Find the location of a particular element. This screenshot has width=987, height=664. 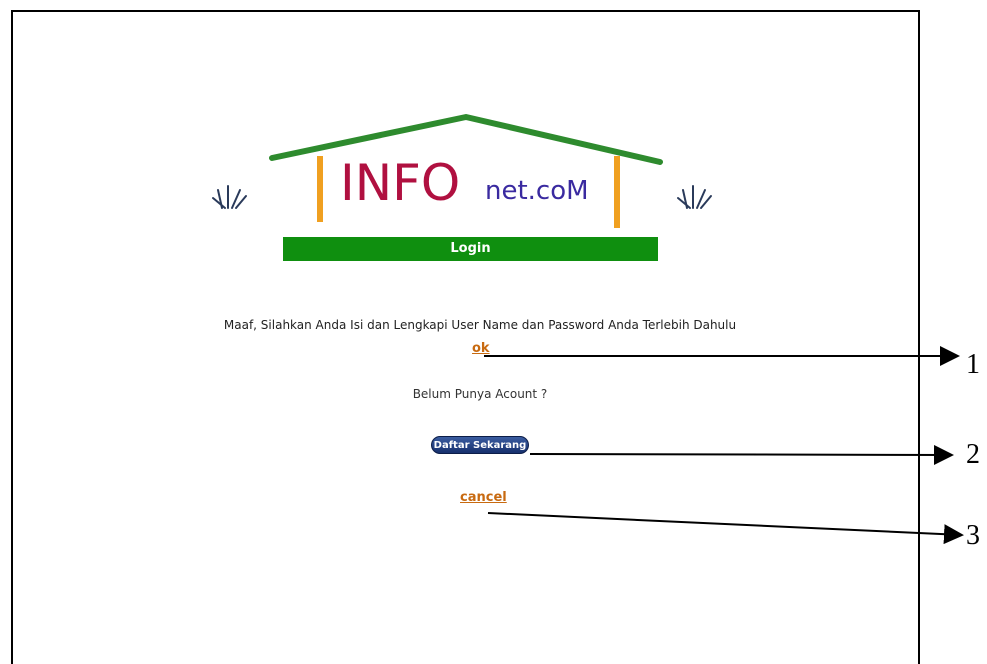

callout-number-1: 1 is located at coordinates (973, 364).